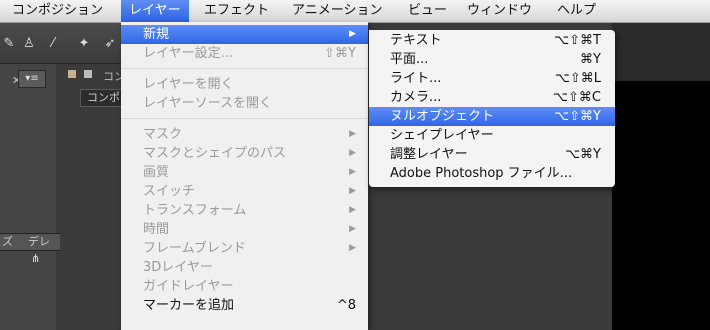  I want to click on menu-item-add-marker: マーカーを追加 ^8, so click(244, 305).